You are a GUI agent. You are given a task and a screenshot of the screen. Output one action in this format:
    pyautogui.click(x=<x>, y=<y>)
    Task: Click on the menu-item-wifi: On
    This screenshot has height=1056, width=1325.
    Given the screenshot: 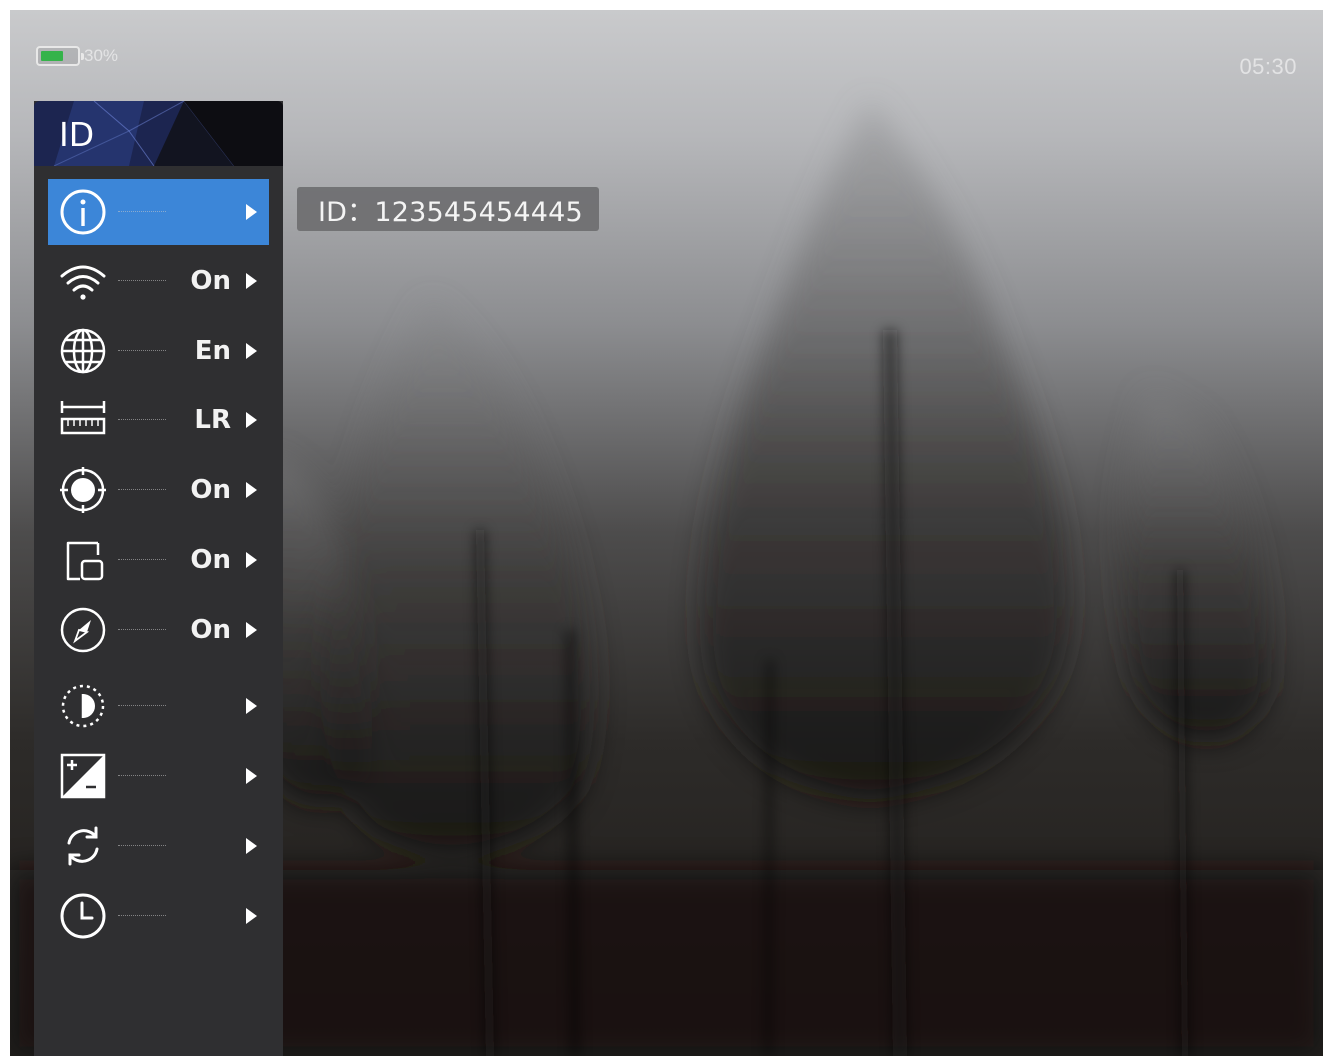 What is the action you would take?
    pyautogui.click(x=158, y=281)
    